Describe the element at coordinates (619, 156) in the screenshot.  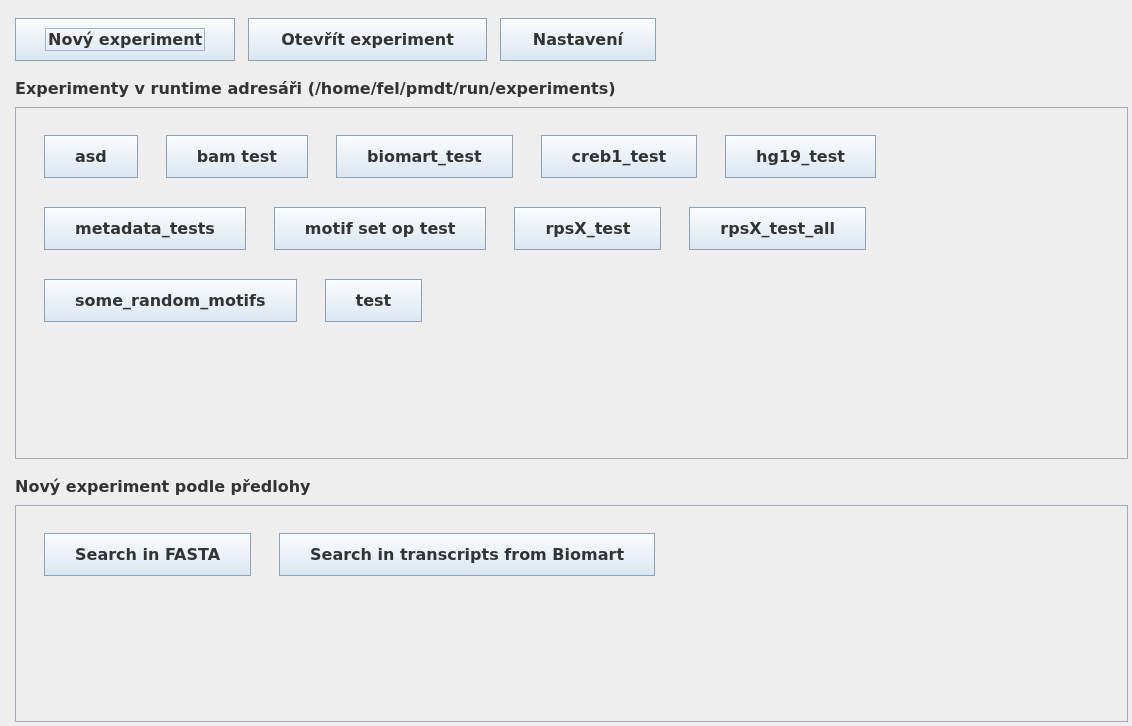
I see `experiment-button: creb1_test` at that location.